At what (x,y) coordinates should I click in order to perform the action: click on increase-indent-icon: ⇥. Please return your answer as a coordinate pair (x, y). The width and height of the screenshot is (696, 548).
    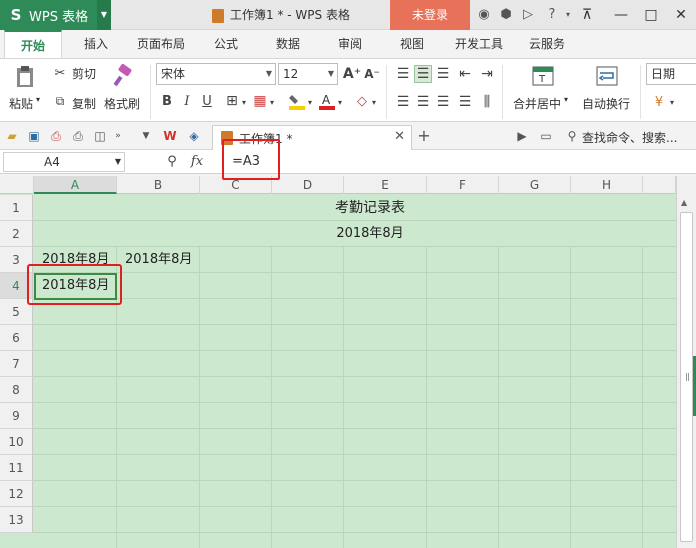
    Looking at the image, I should click on (487, 74).